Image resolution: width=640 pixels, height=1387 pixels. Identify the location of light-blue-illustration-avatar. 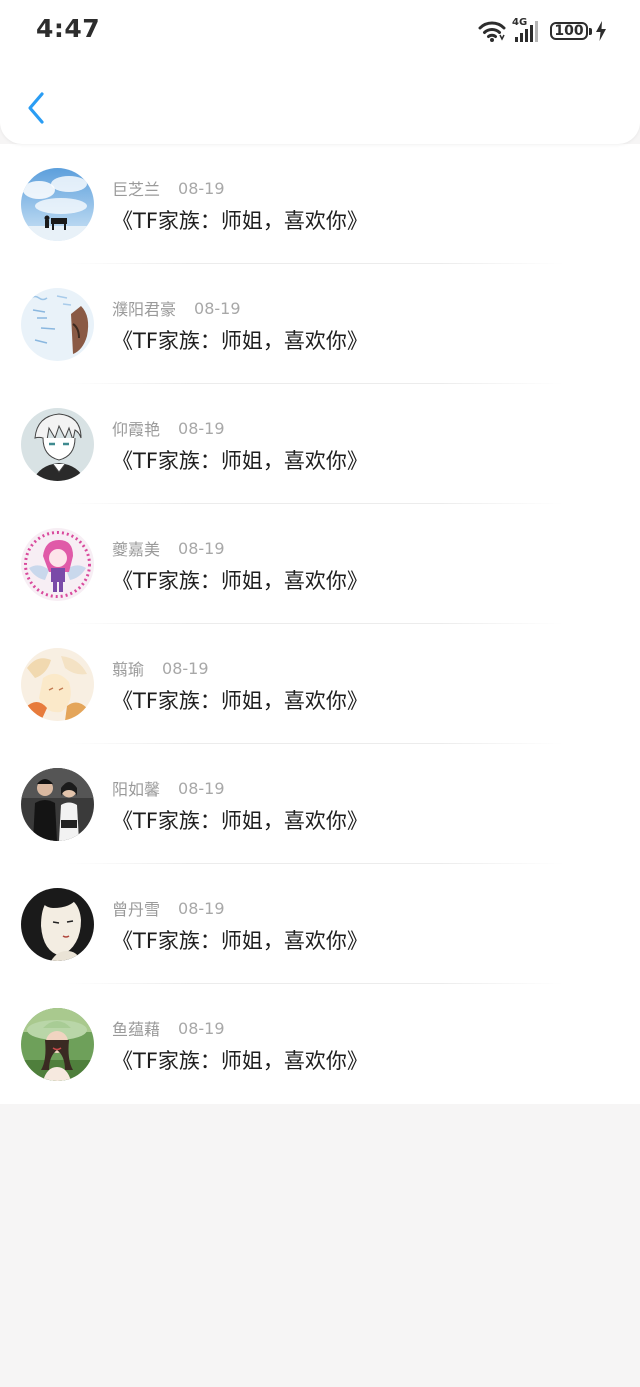
(57, 324).